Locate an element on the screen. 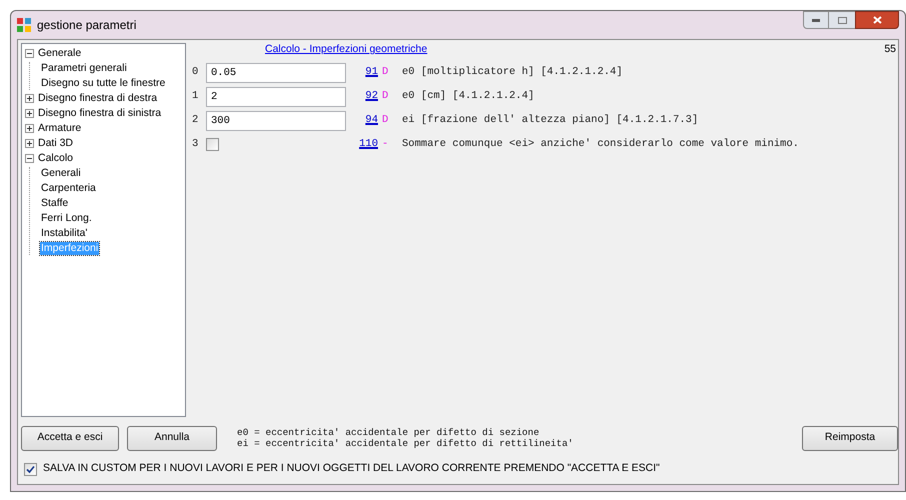  minimize-icon is located at coordinates (816, 20).